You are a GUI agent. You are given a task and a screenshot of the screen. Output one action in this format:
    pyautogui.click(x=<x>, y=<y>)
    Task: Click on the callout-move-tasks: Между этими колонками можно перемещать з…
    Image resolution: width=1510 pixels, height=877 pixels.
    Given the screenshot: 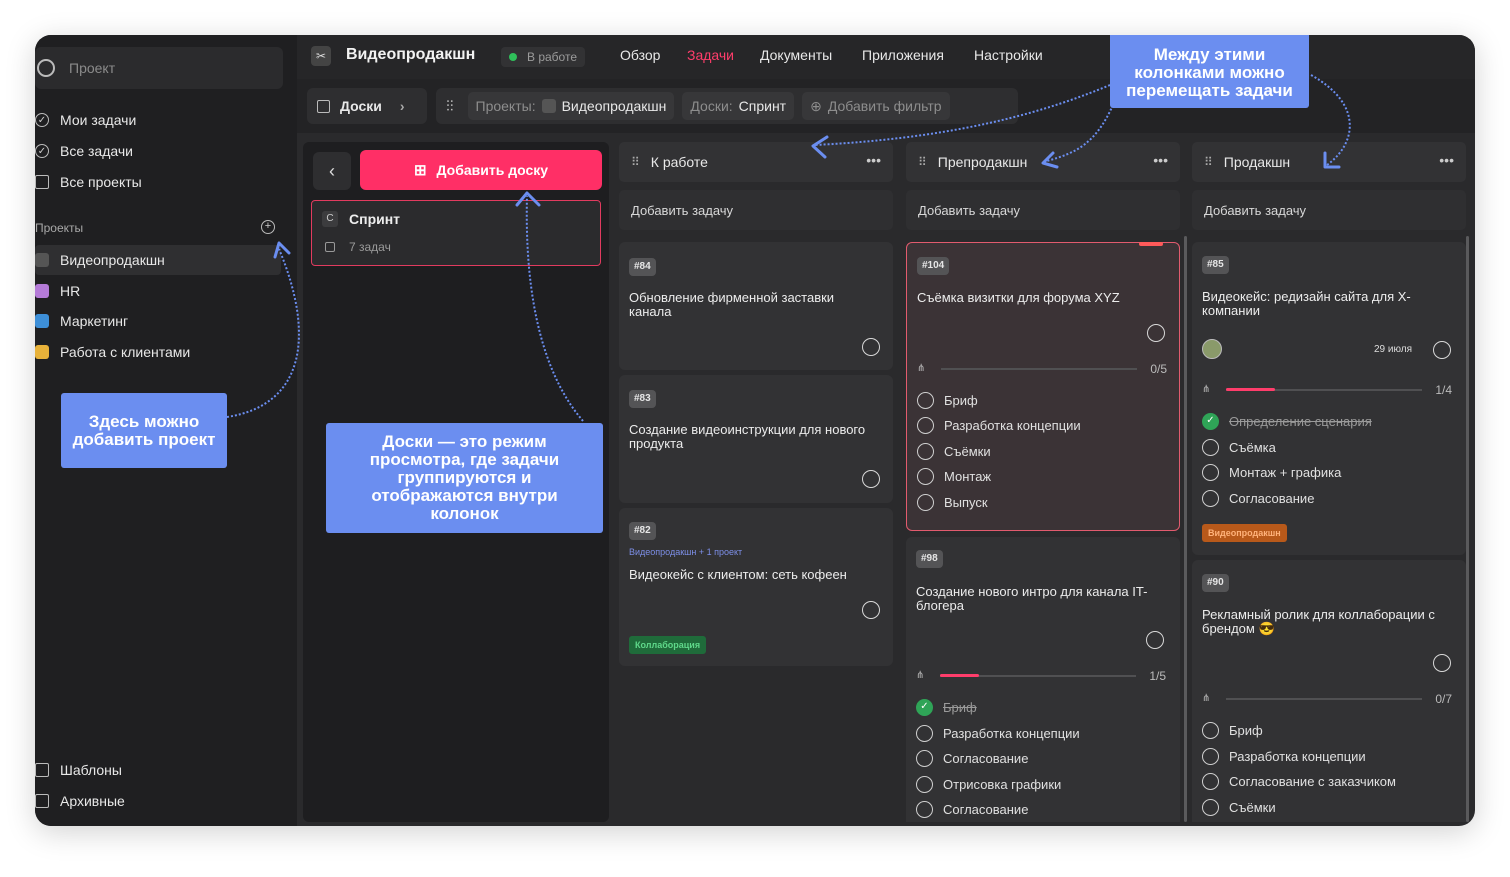 What is the action you would take?
    pyautogui.click(x=1209, y=71)
    